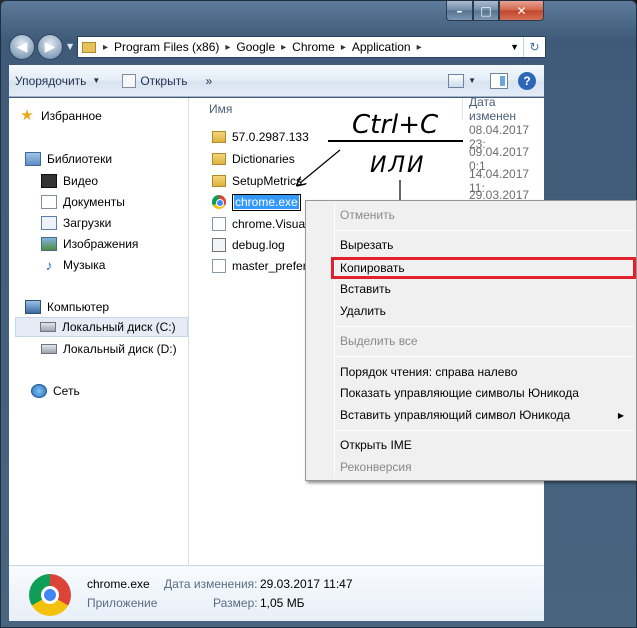  Describe the element at coordinates (620, 415) in the screenshot. I see `submenu-arrow-icon: ▶` at that location.